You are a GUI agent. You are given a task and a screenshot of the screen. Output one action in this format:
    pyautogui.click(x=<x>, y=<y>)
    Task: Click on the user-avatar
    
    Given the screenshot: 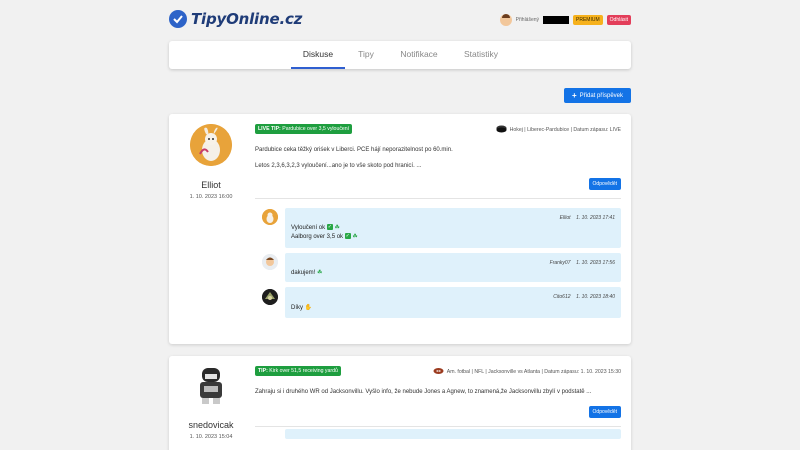 What is the action you would take?
    pyautogui.click(x=505, y=20)
    